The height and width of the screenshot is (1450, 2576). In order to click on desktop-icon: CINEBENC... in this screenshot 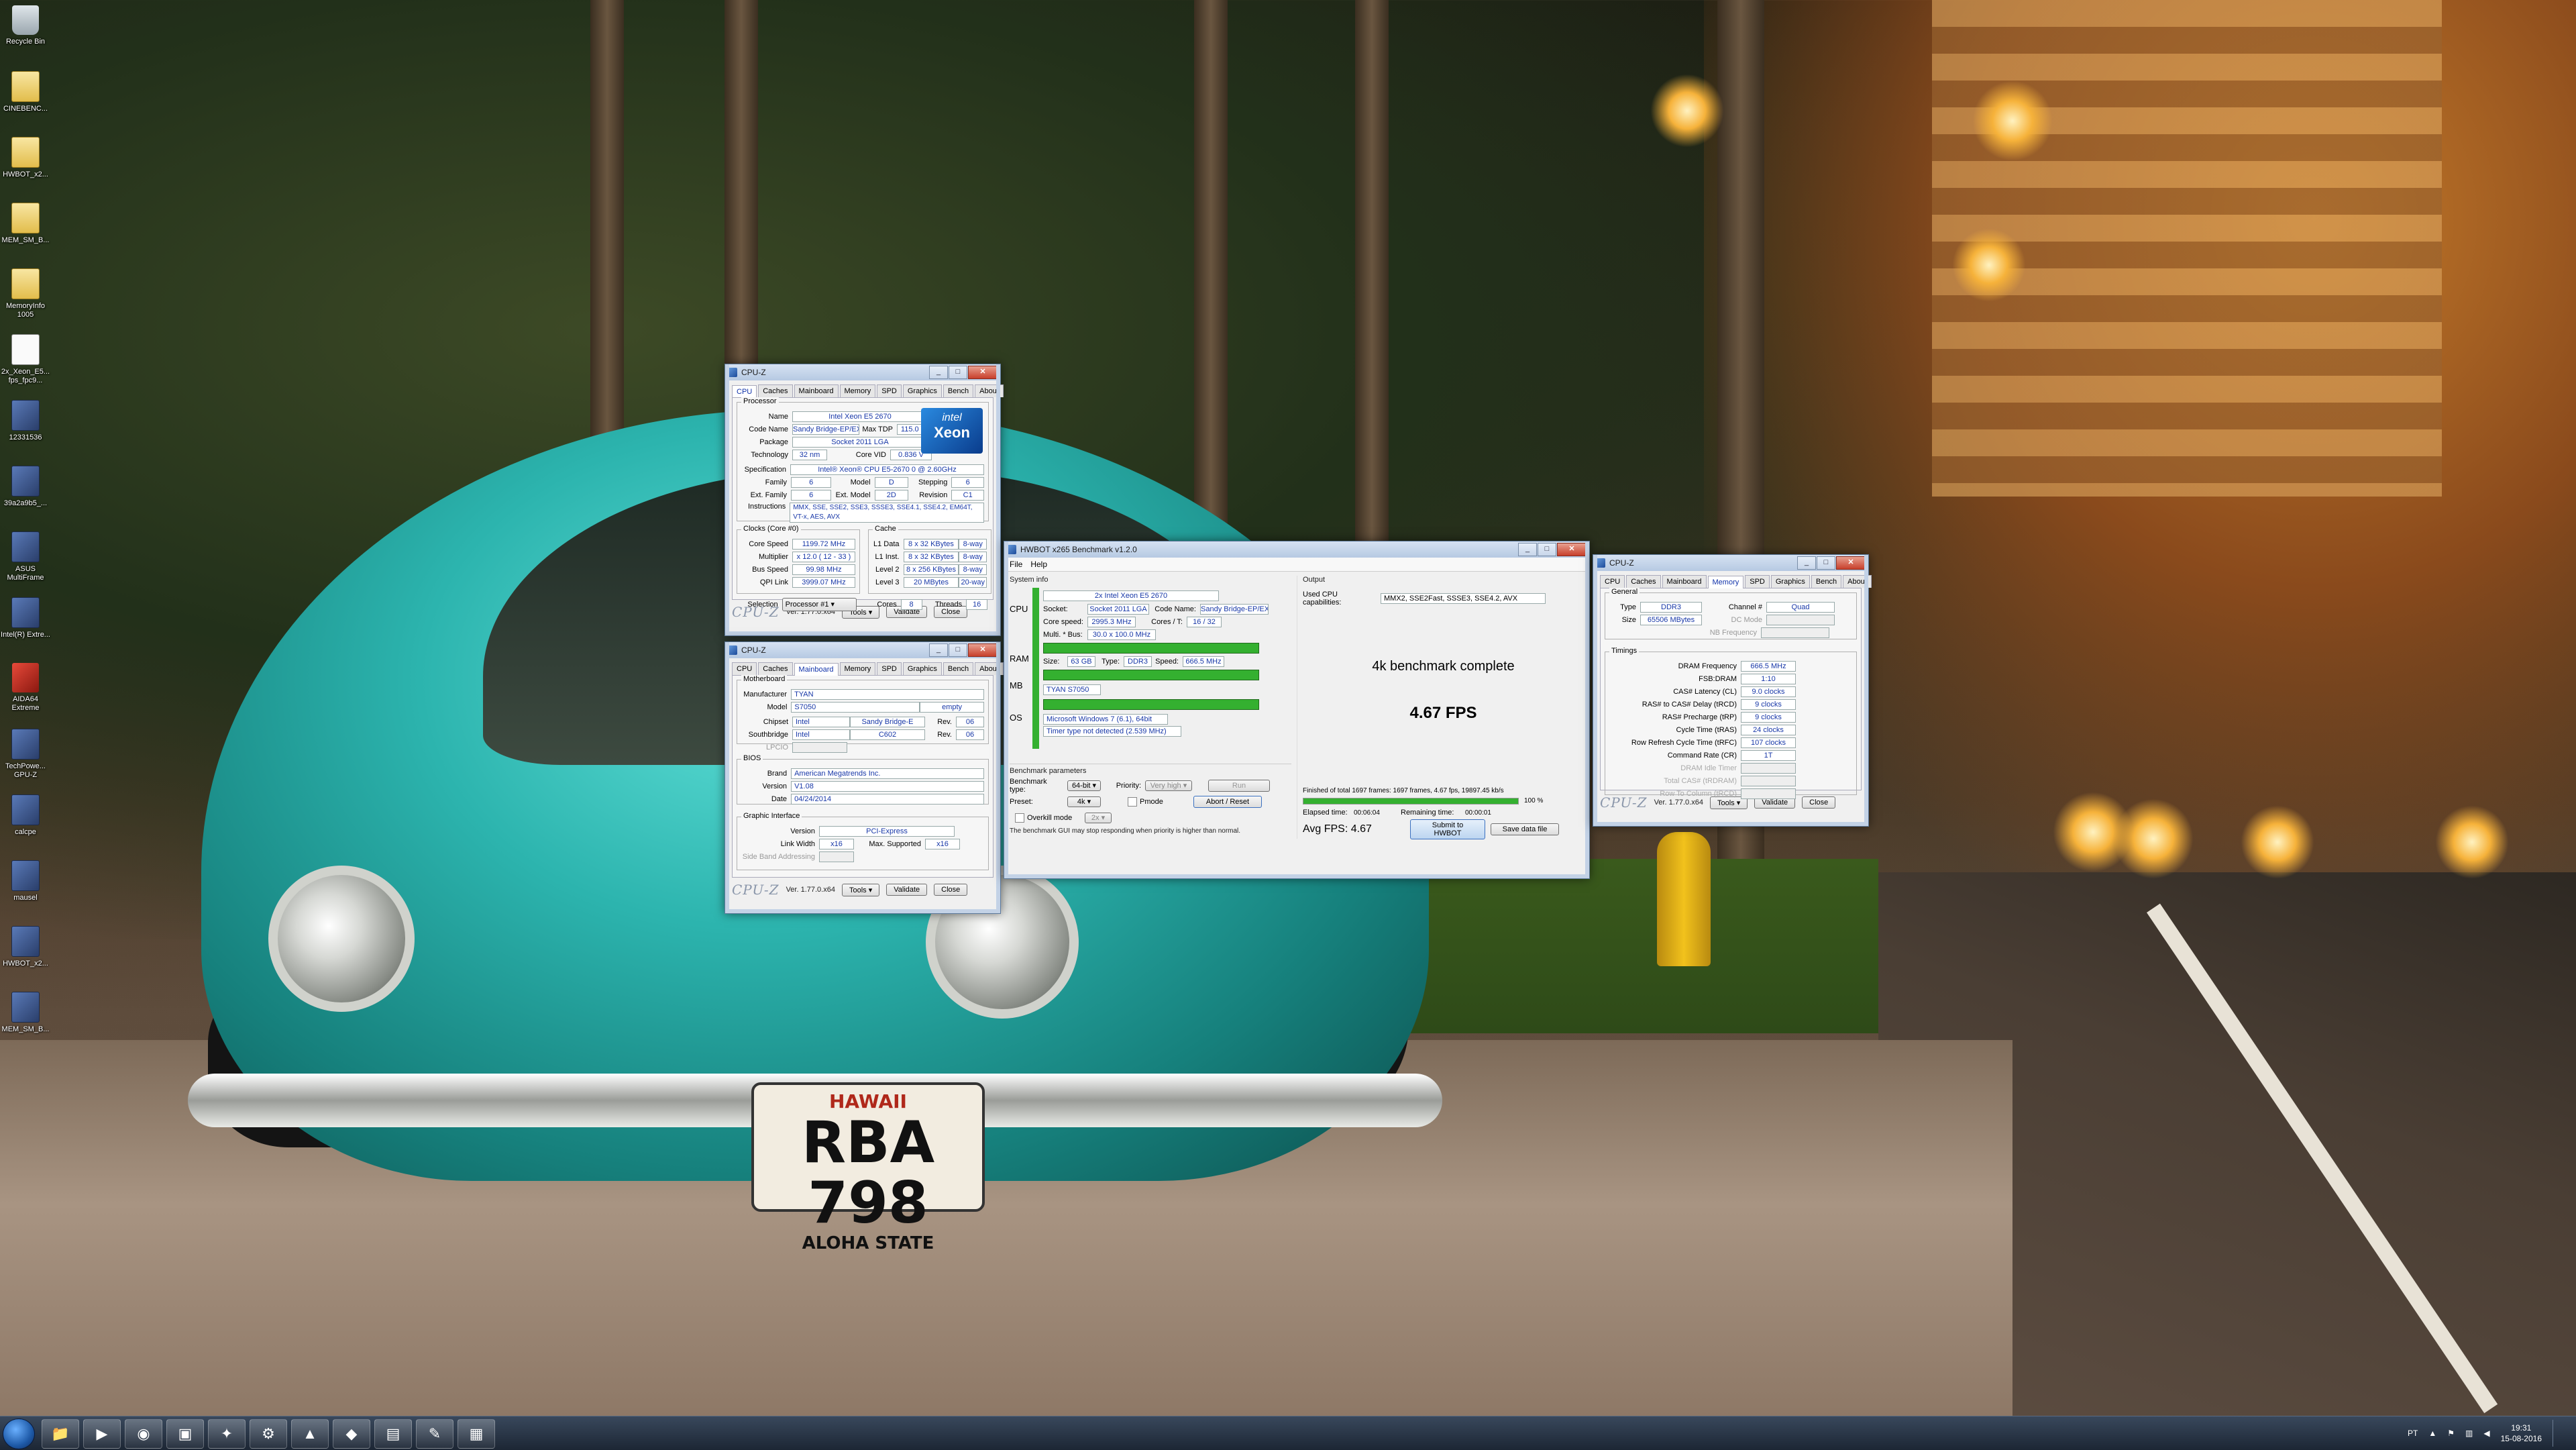, I will do `click(25, 92)`.